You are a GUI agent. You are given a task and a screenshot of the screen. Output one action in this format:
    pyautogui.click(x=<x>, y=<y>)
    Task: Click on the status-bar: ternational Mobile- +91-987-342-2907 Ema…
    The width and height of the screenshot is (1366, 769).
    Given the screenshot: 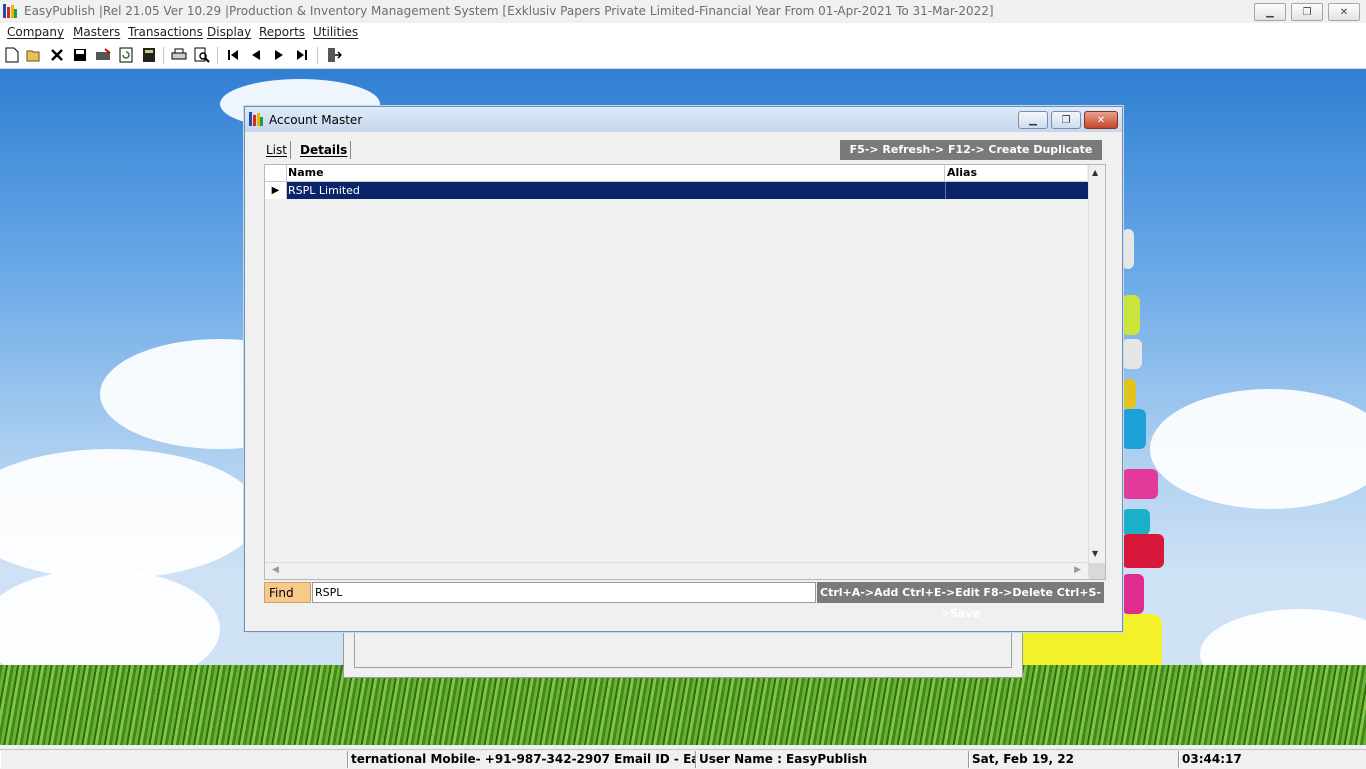 What is the action you would take?
    pyautogui.click(x=683, y=759)
    